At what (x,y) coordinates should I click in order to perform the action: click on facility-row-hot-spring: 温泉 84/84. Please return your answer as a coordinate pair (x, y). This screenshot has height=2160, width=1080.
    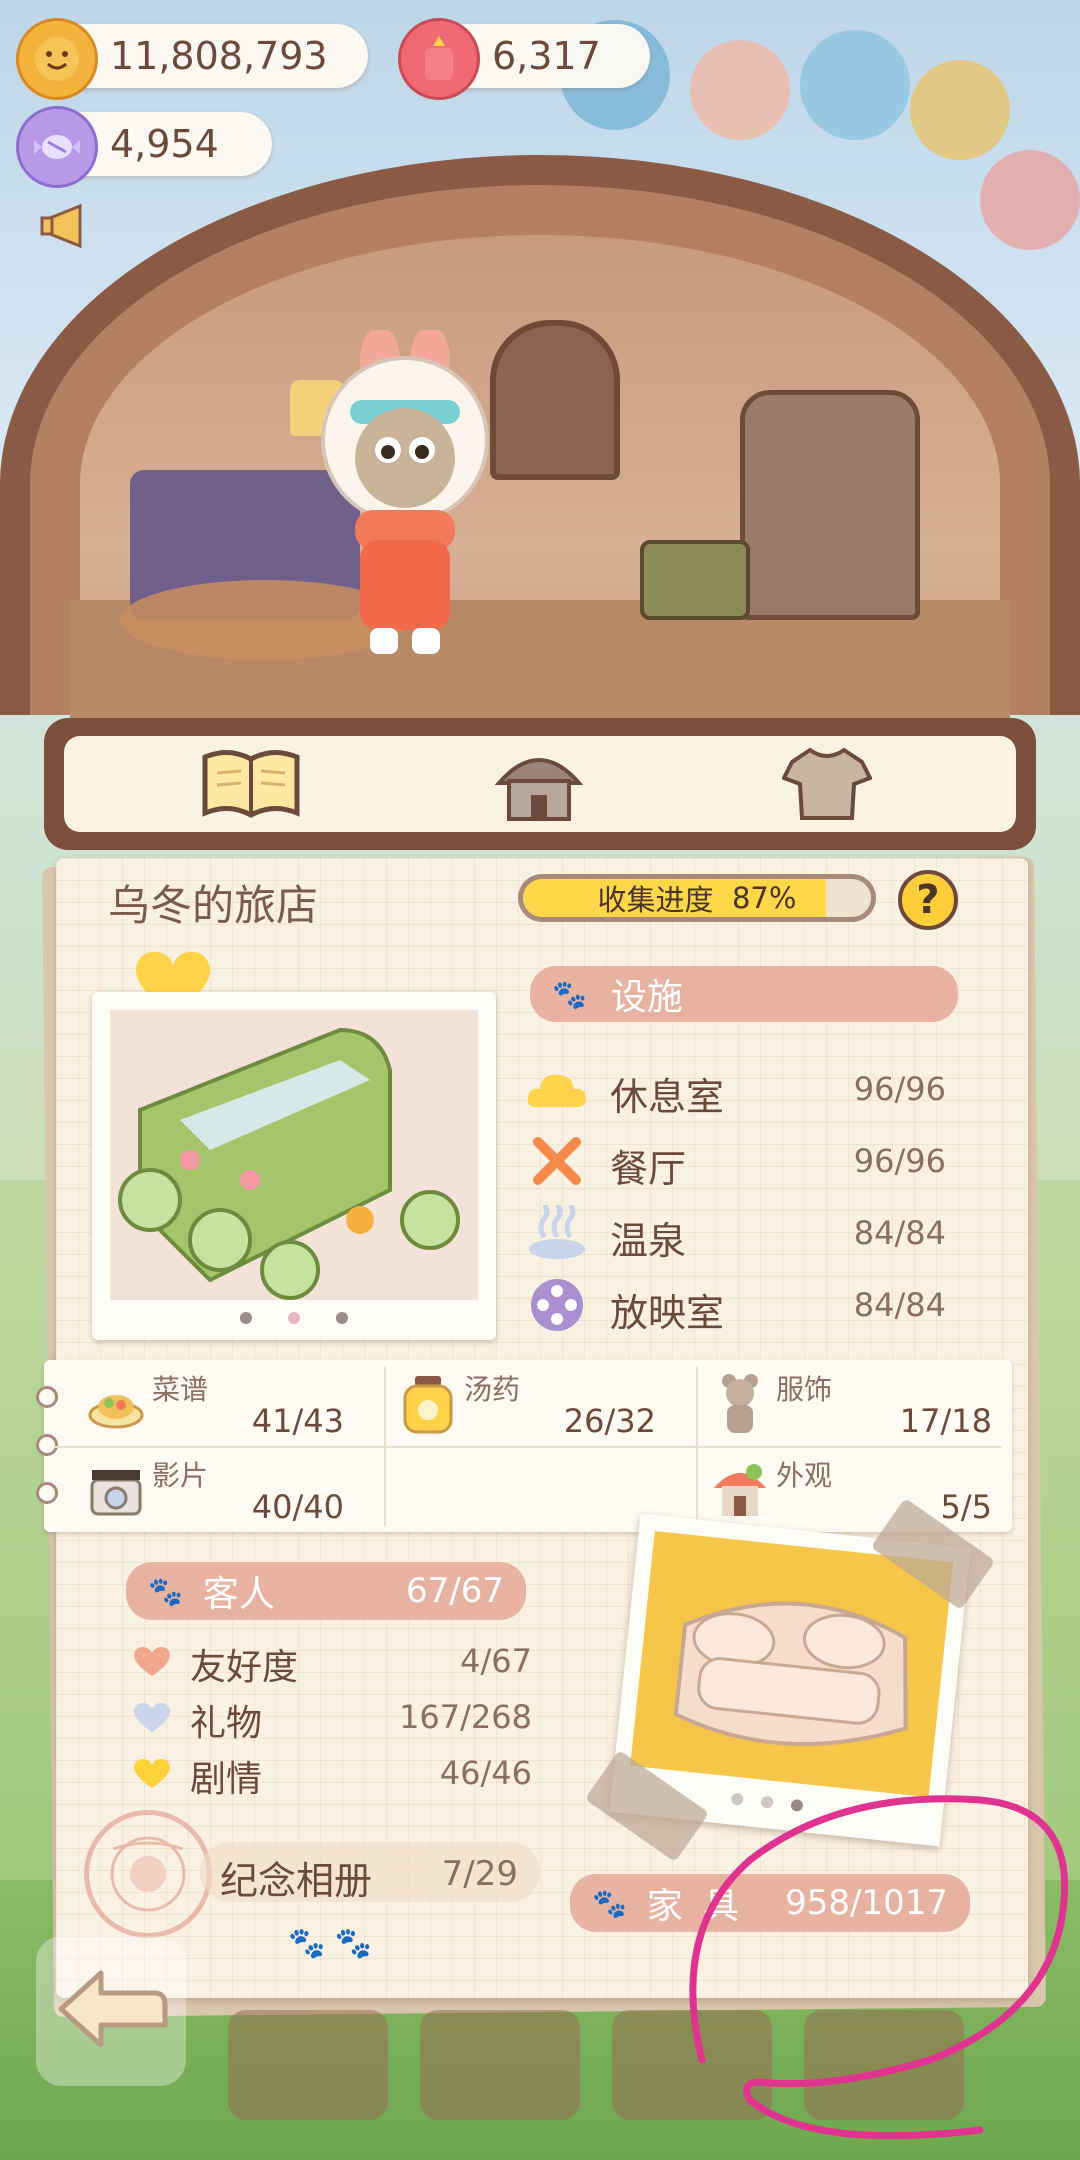
    Looking at the image, I should click on (736, 1233).